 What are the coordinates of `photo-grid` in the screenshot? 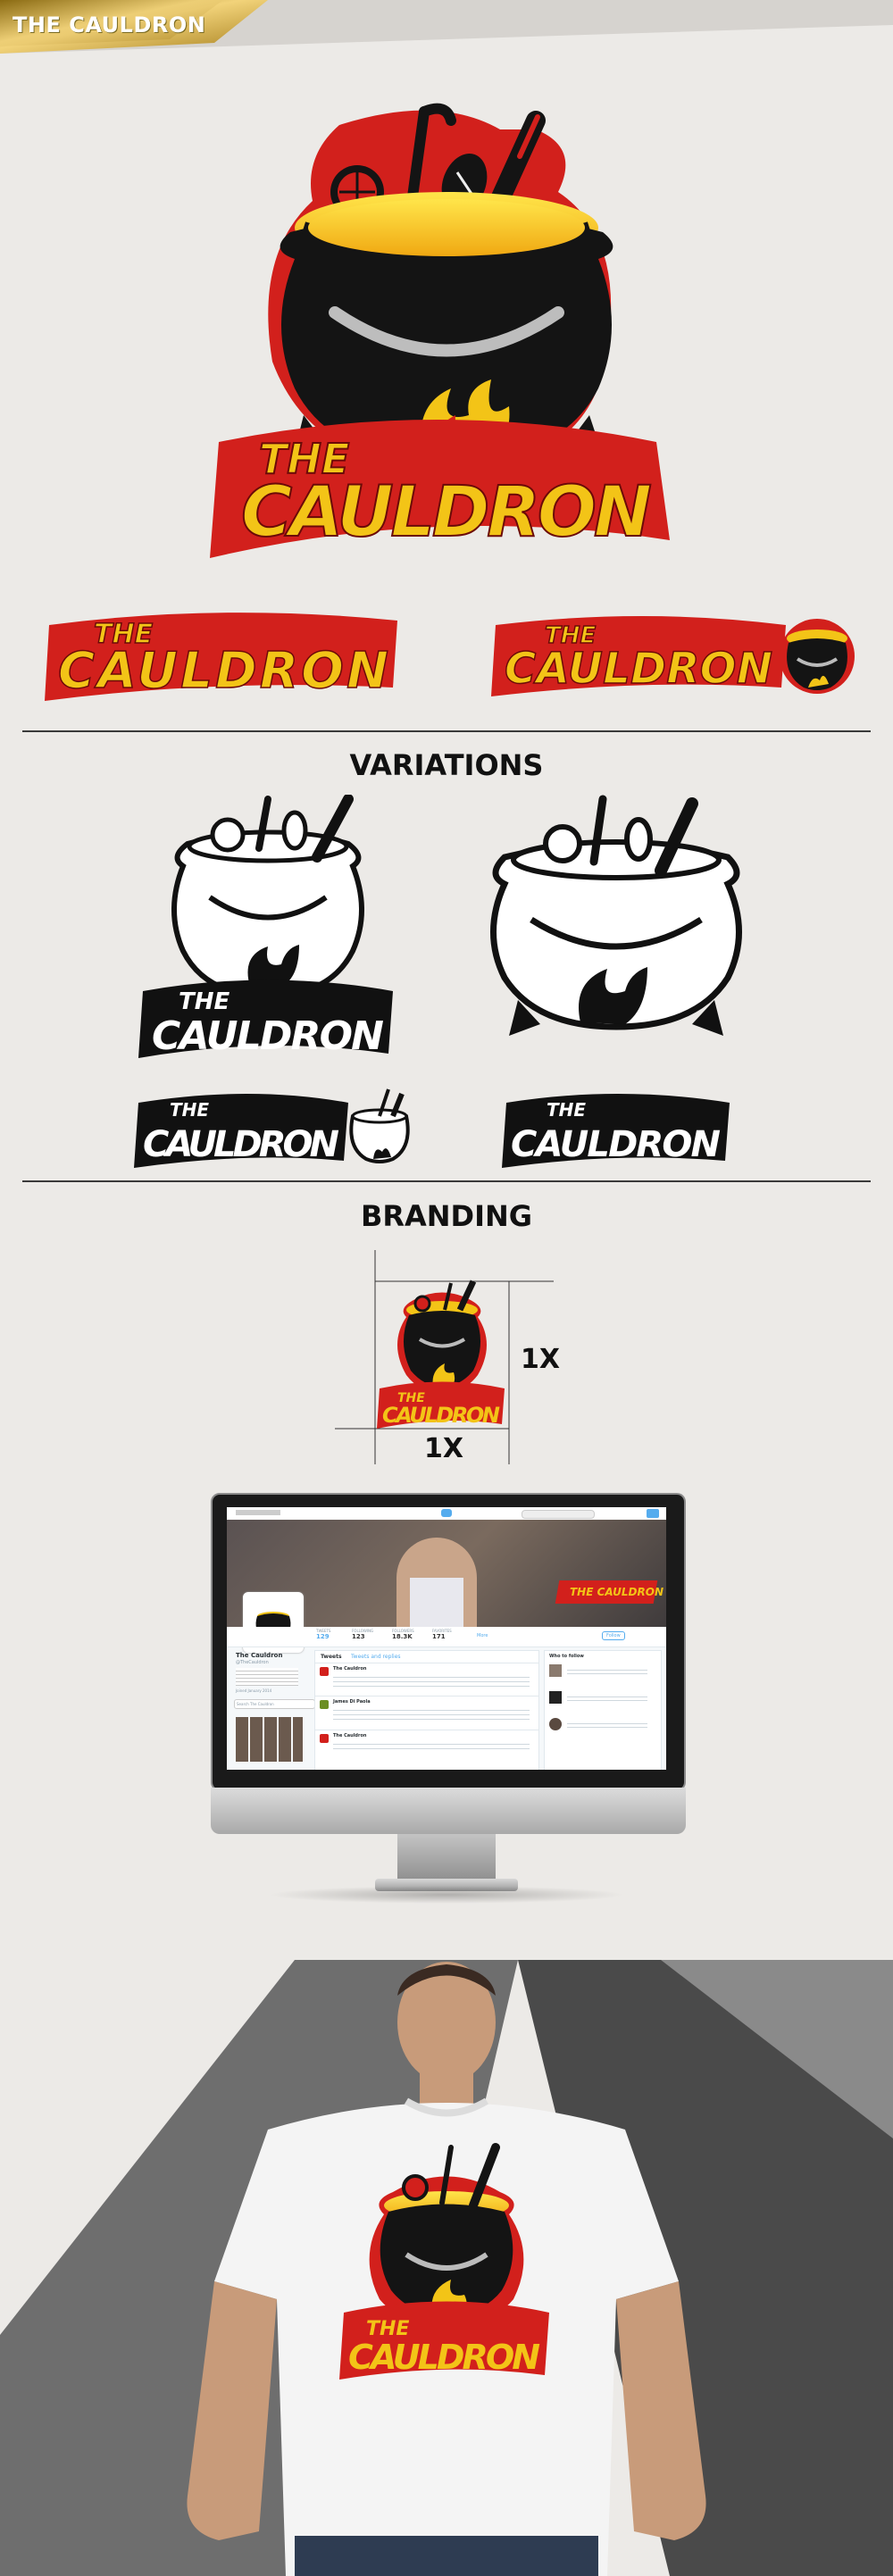 It's located at (269, 1739).